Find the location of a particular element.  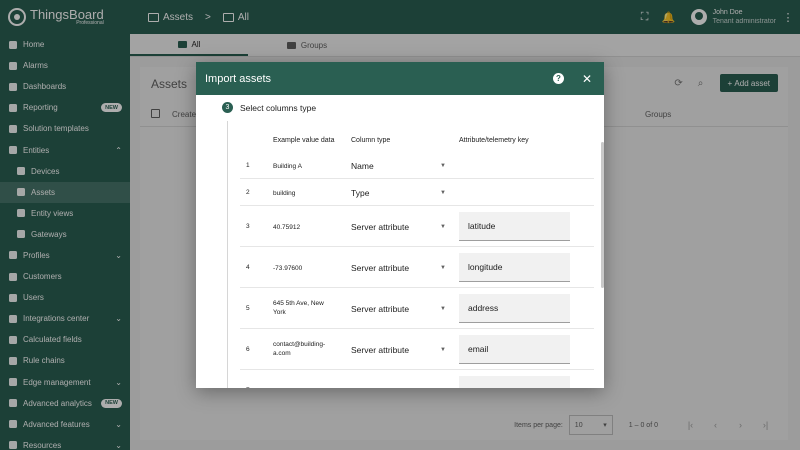

attribute-key-input: latitude is located at coordinates (514, 226).